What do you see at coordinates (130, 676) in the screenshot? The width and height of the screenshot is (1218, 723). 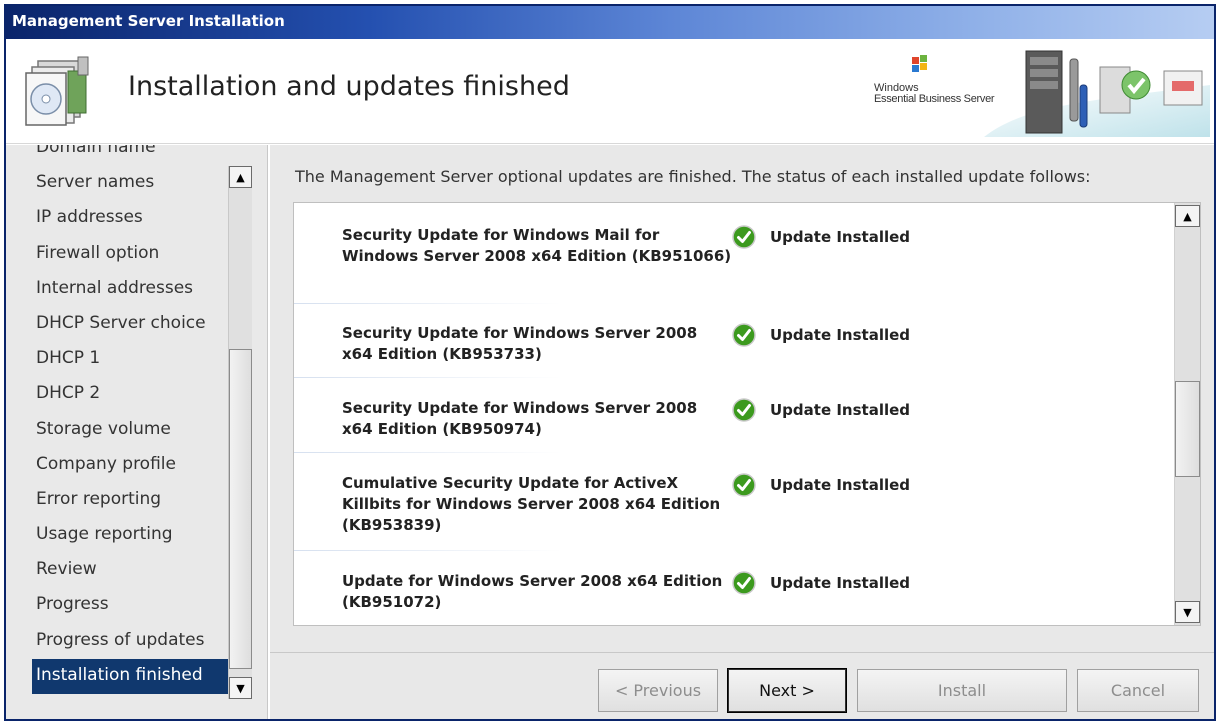 I see `sidebar-item-installation-finished: Installation finished` at bounding box center [130, 676].